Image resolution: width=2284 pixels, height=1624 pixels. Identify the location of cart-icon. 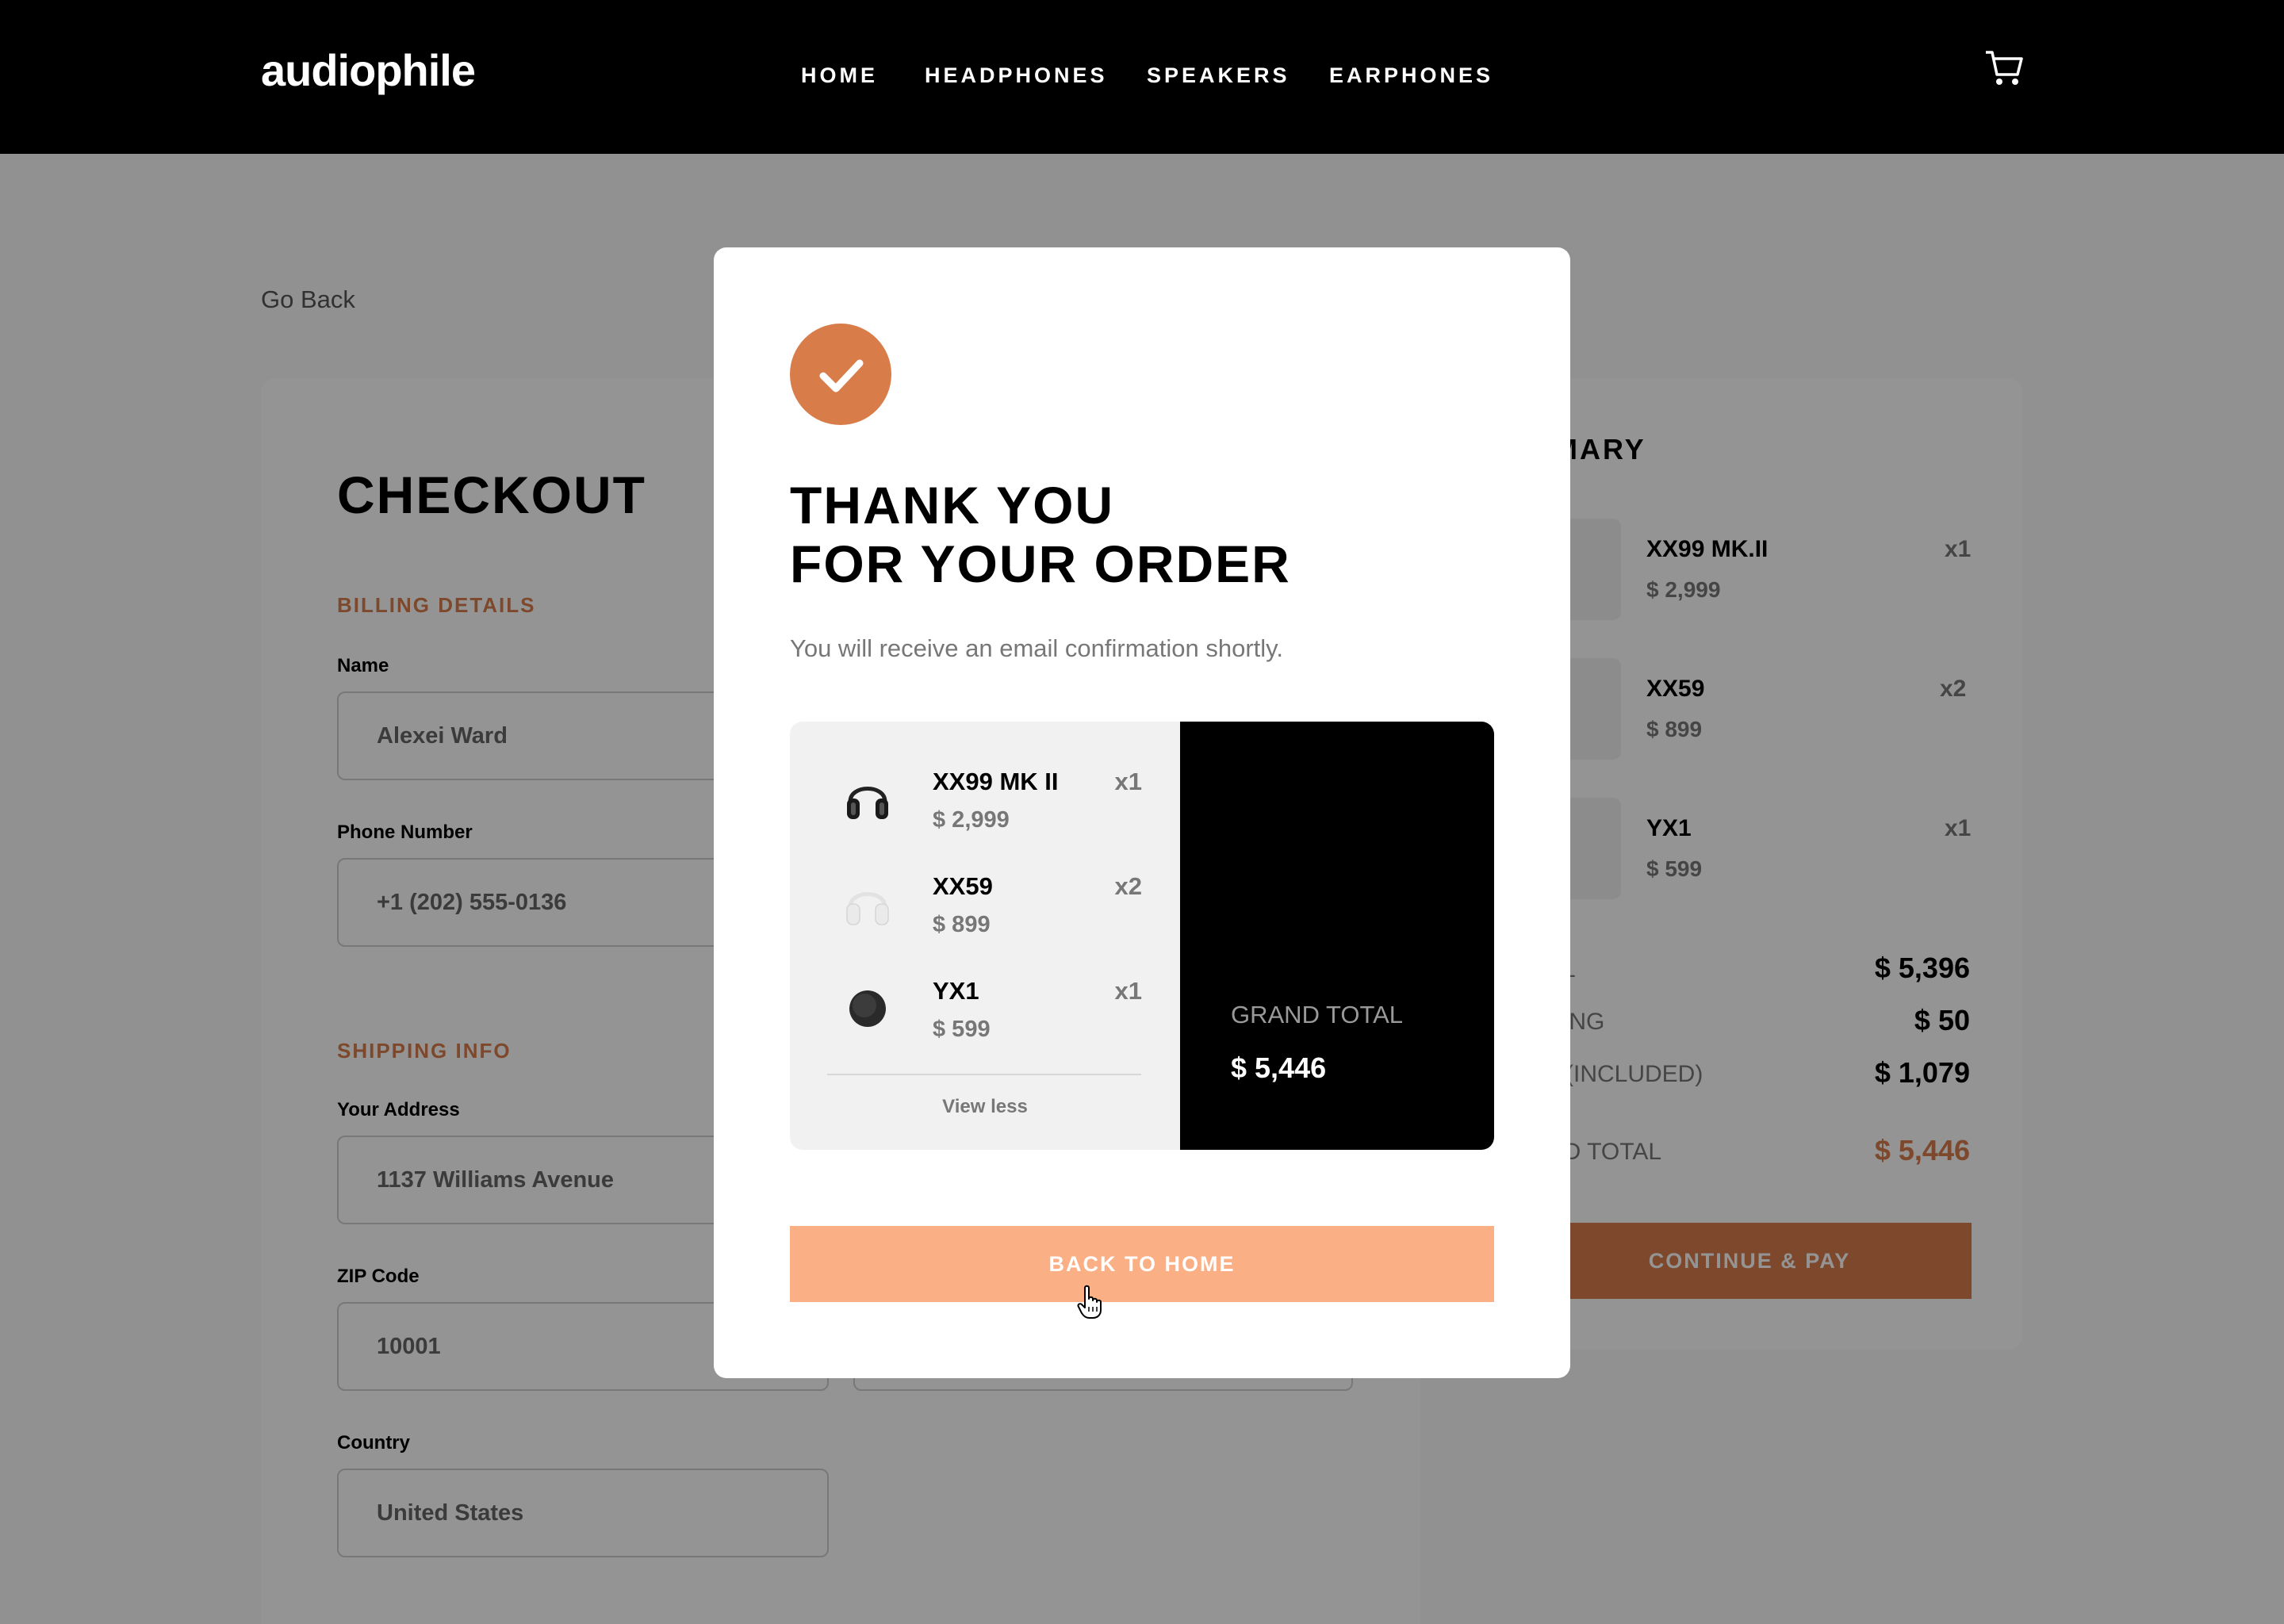
(2004, 68).